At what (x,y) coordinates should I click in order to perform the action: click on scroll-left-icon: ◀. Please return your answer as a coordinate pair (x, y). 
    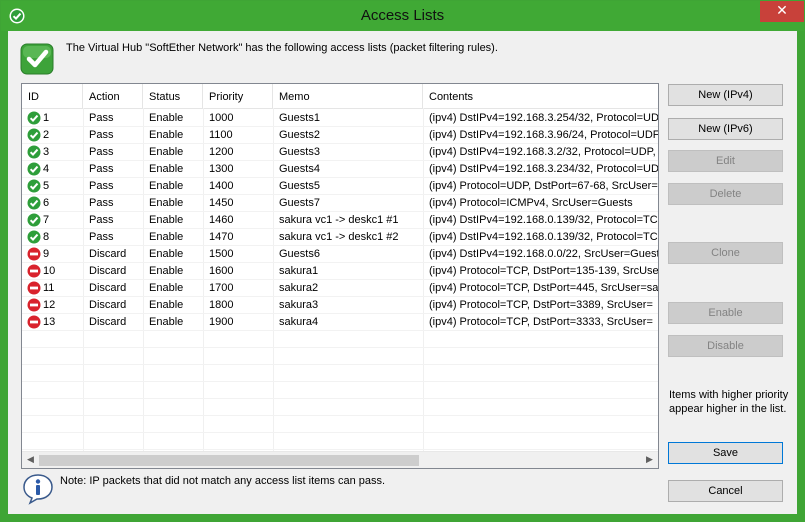
    Looking at the image, I should click on (30, 460).